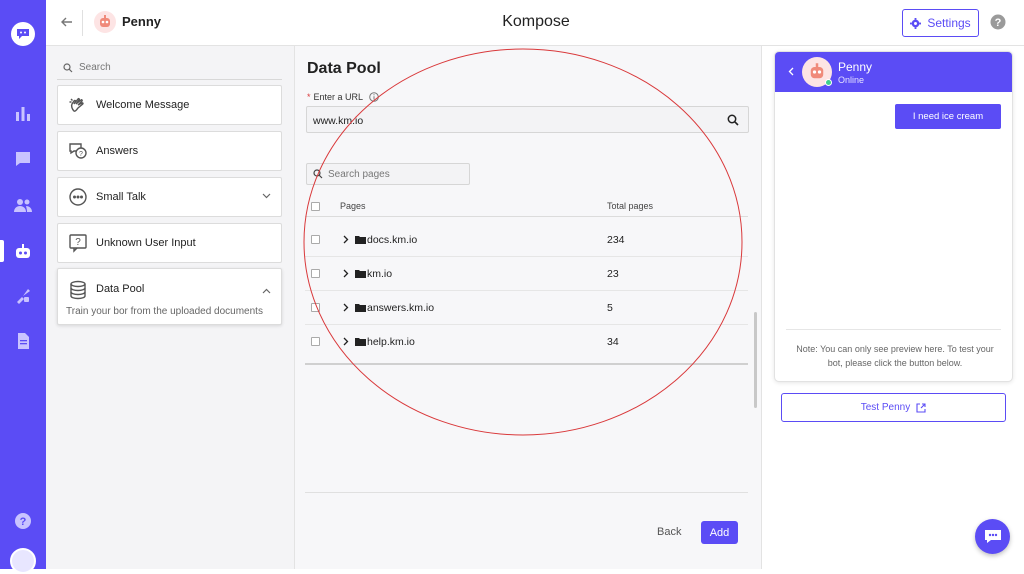 The width and height of the screenshot is (1024, 574). What do you see at coordinates (791, 71) in the screenshot?
I see `chevron-left-icon` at bounding box center [791, 71].